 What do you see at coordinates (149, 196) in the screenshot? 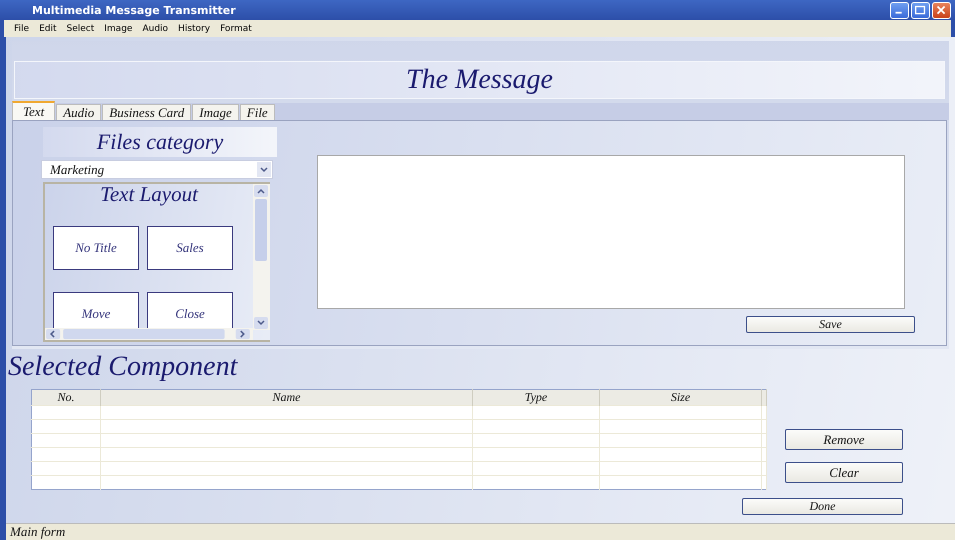
I see `layout-title: Text Layout` at bounding box center [149, 196].